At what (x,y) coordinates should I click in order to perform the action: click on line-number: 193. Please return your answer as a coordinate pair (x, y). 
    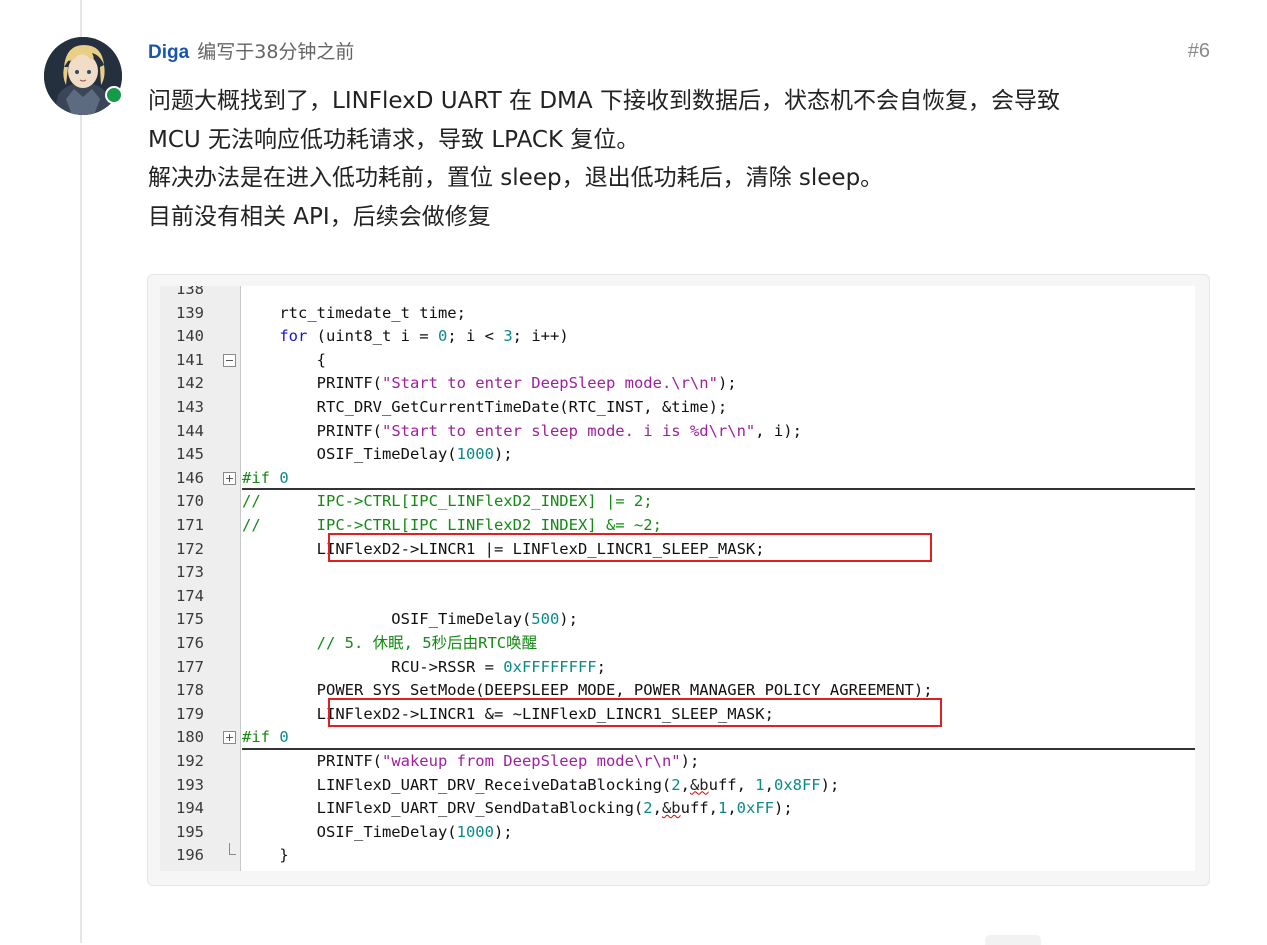
    Looking at the image, I should click on (190, 784).